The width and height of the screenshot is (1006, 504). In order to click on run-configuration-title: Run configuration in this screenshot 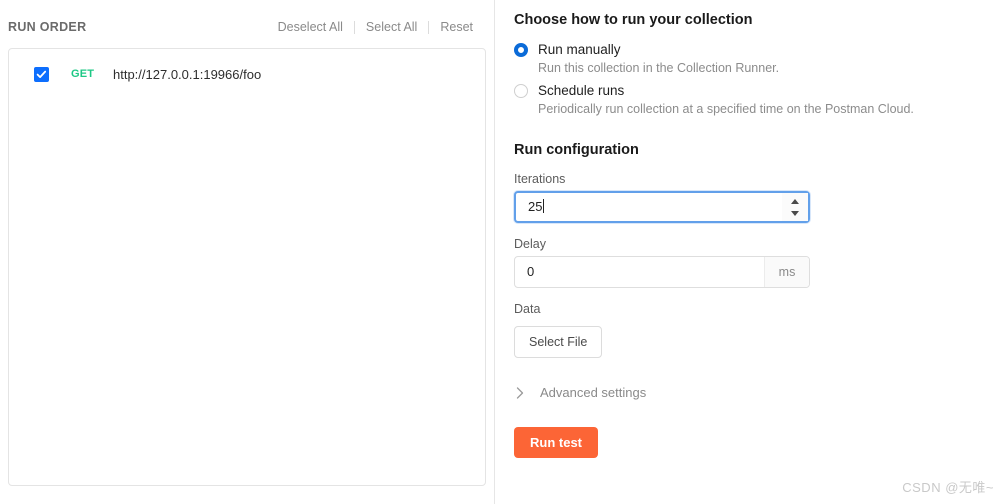, I will do `click(576, 150)`.